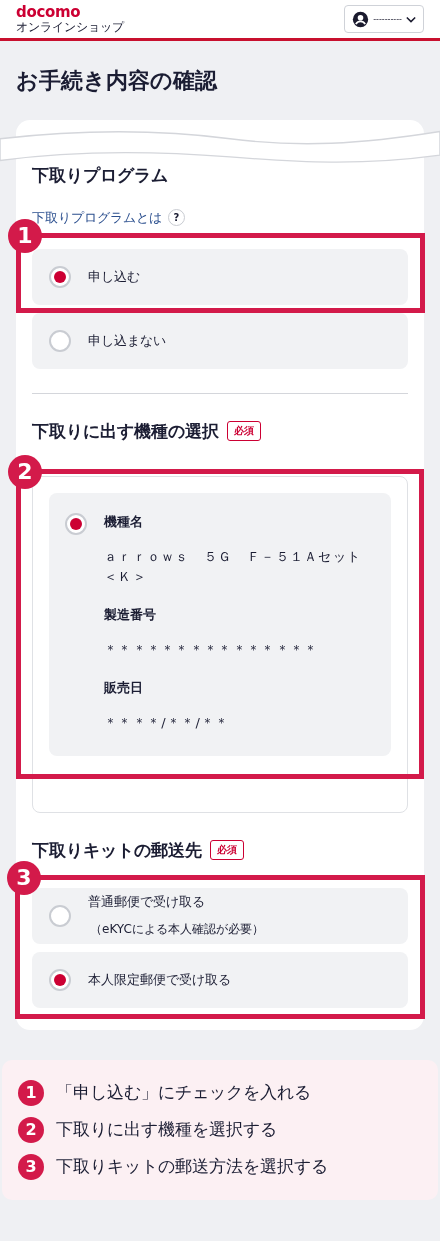 This screenshot has width=440, height=1241. What do you see at coordinates (220, 276) in the screenshot?
I see `radio-option: 申し込む` at bounding box center [220, 276].